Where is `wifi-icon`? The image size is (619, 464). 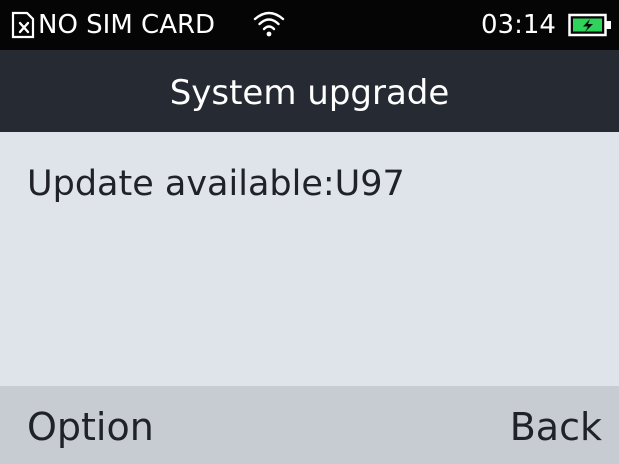 wifi-icon is located at coordinates (269, 24).